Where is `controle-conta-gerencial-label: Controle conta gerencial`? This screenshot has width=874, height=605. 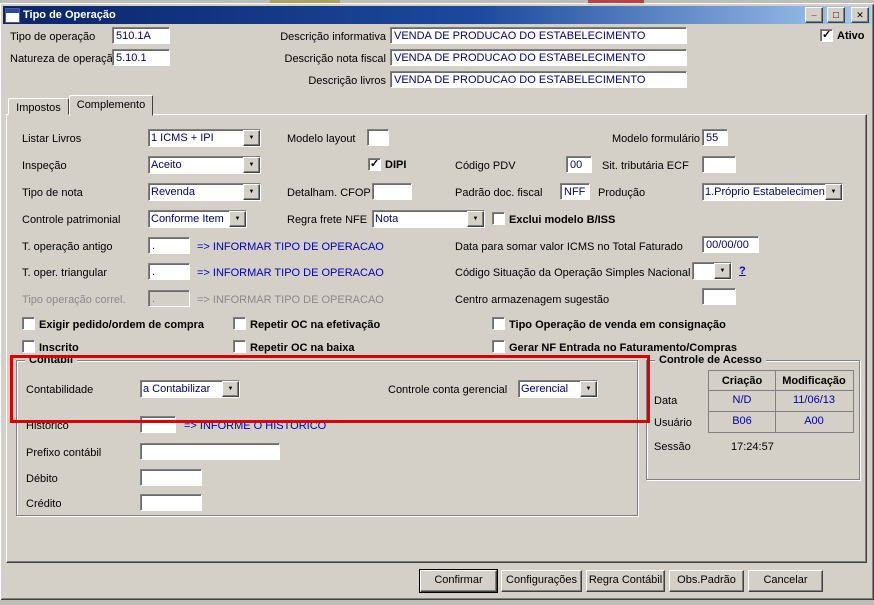
controle-conta-gerencial-label: Controle conta gerencial is located at coordinates (448, 390).